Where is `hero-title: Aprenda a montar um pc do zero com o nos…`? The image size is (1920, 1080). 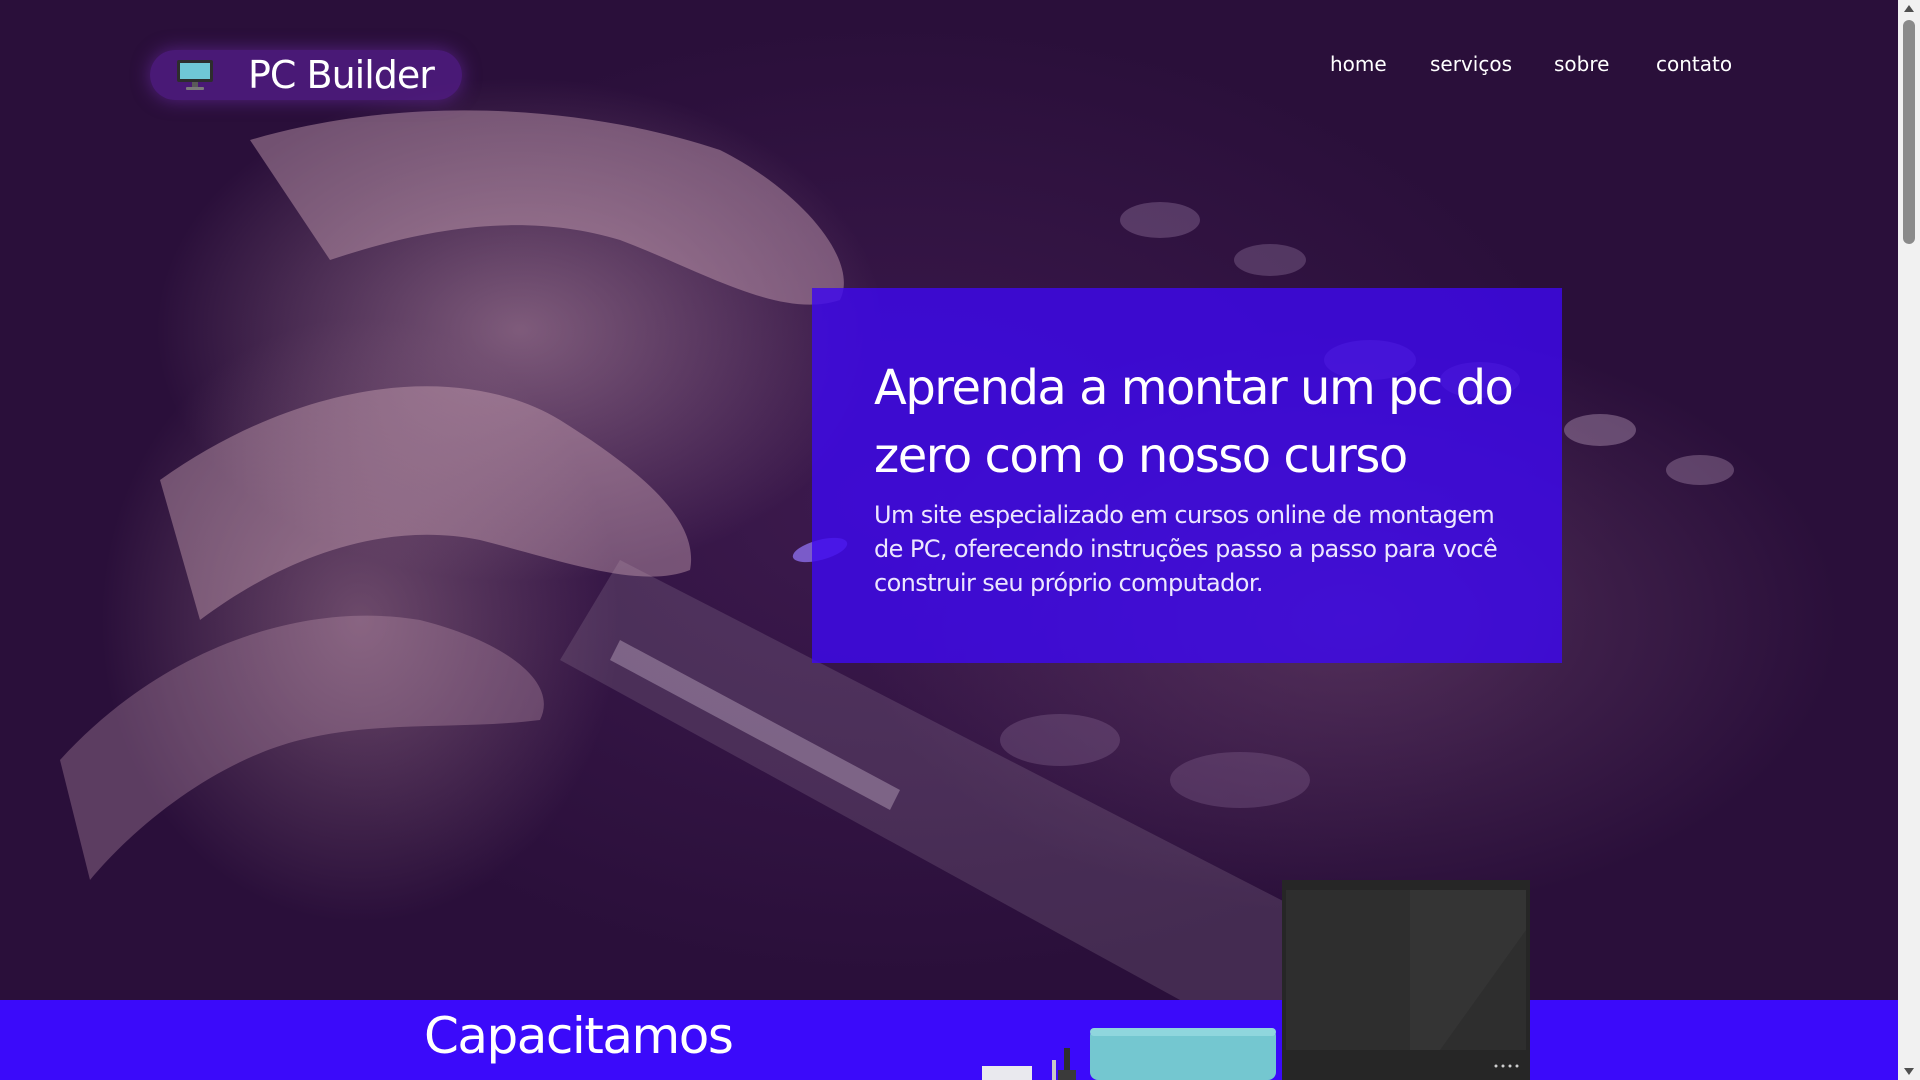 hero-title: Aprenda a montar um pc do zero com o nos… is located at coordinates (1194, 422).